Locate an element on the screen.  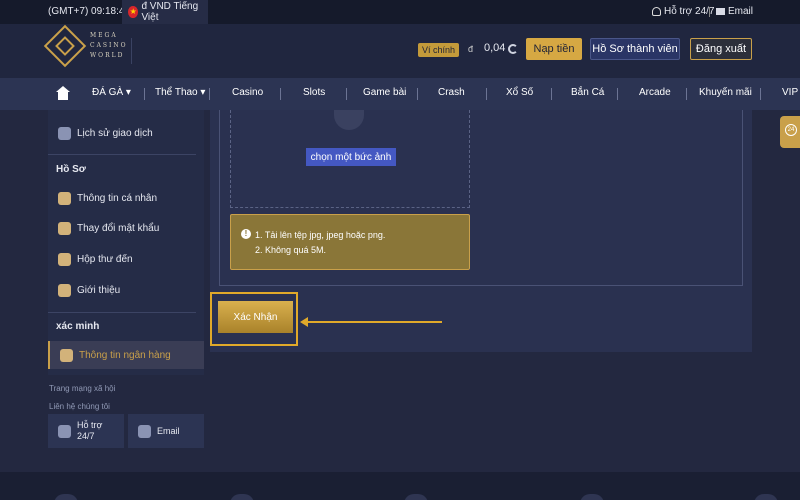
profile-button: Hồ Sơ thành viên is located at coordinates (635, 49).